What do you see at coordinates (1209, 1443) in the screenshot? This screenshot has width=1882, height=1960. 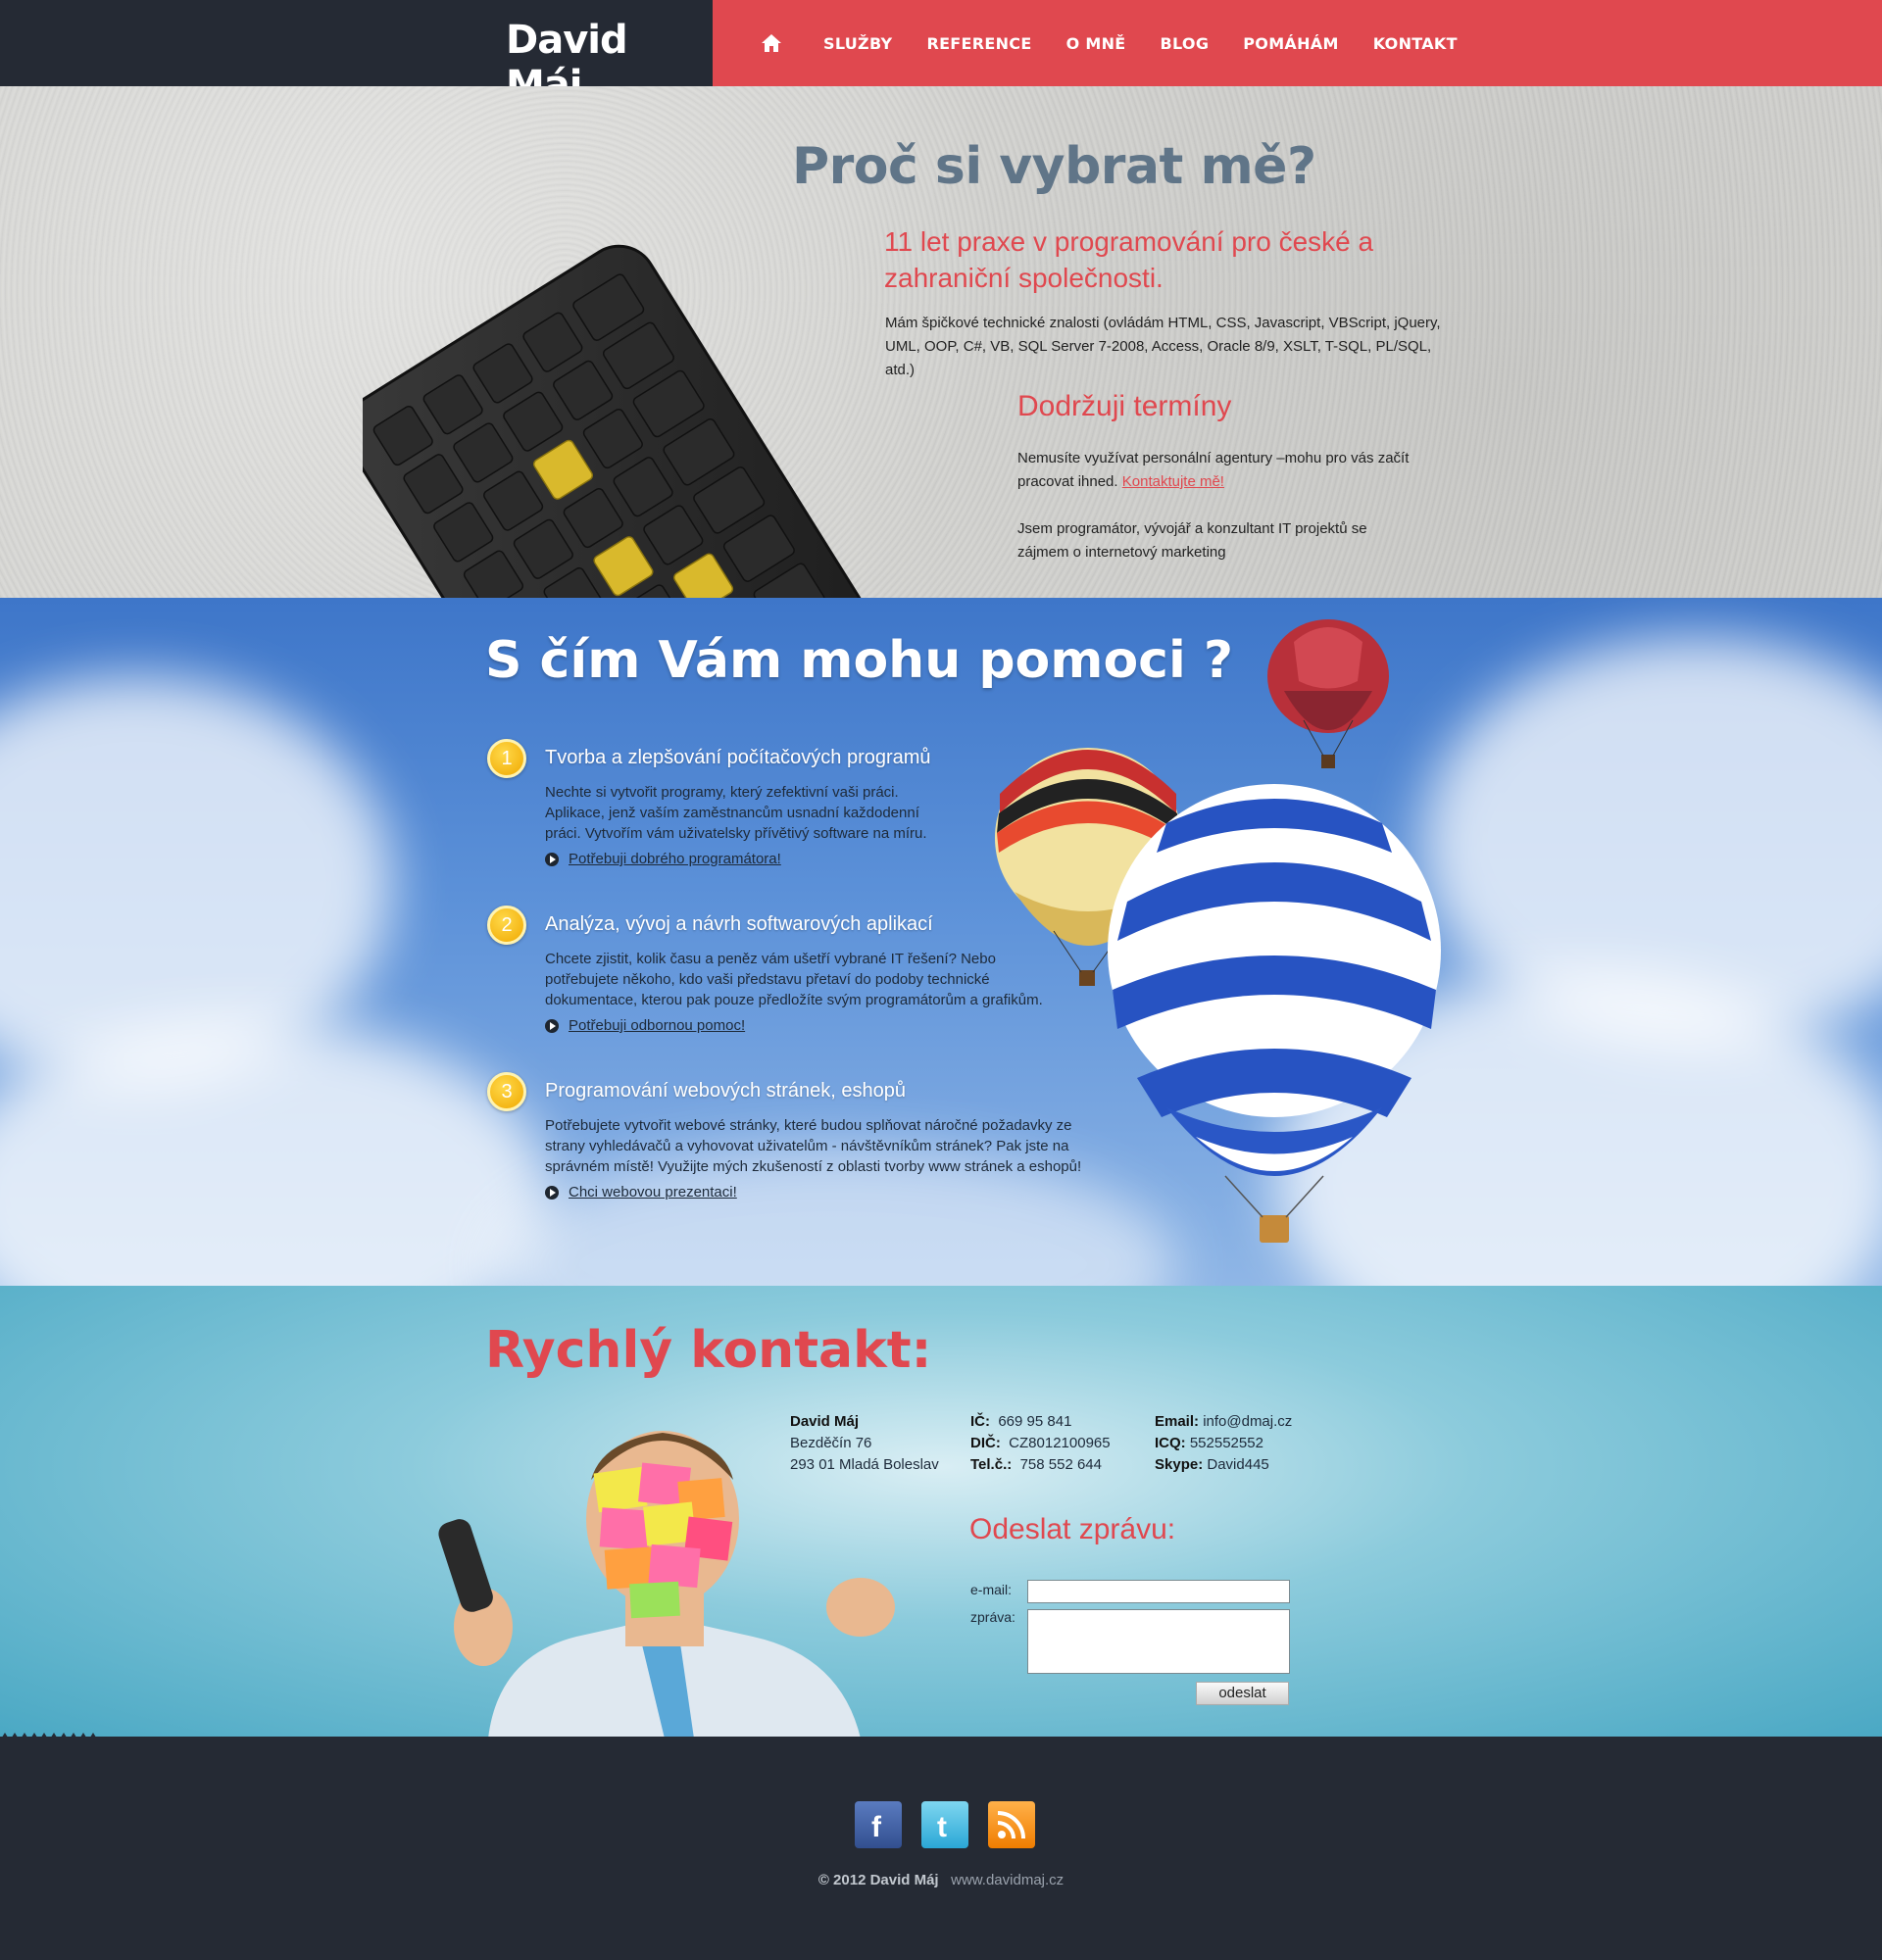 I see `contact-icq: ICQ: 552552552` at bounding box center [1209, 1443].